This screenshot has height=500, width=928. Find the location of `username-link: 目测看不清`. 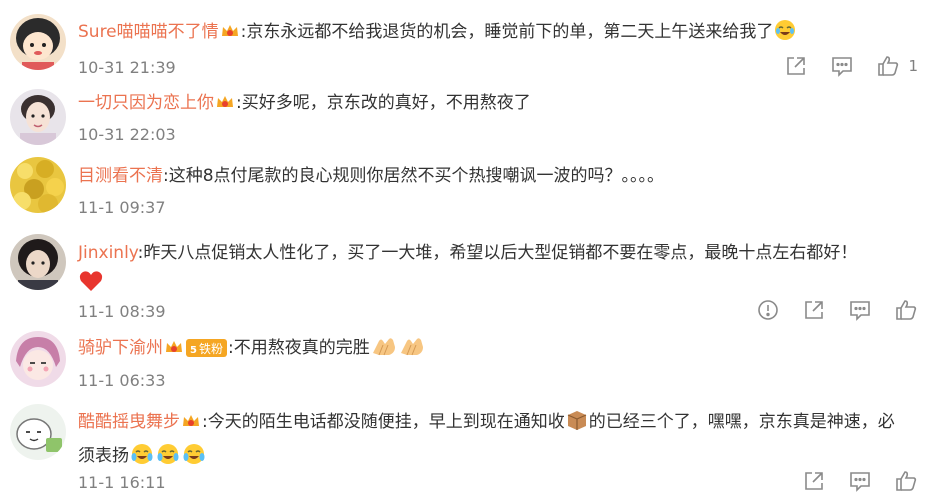

username-link: 目测看不清 is located at coordinates (120, 176).